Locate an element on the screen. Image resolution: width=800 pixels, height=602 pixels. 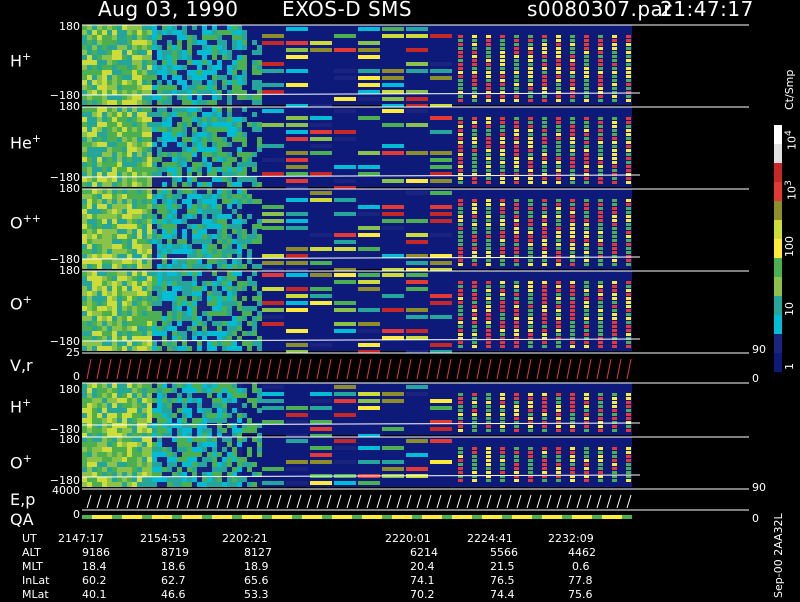
footer-label-mlat: MLat is located at coordinates (35, 594).